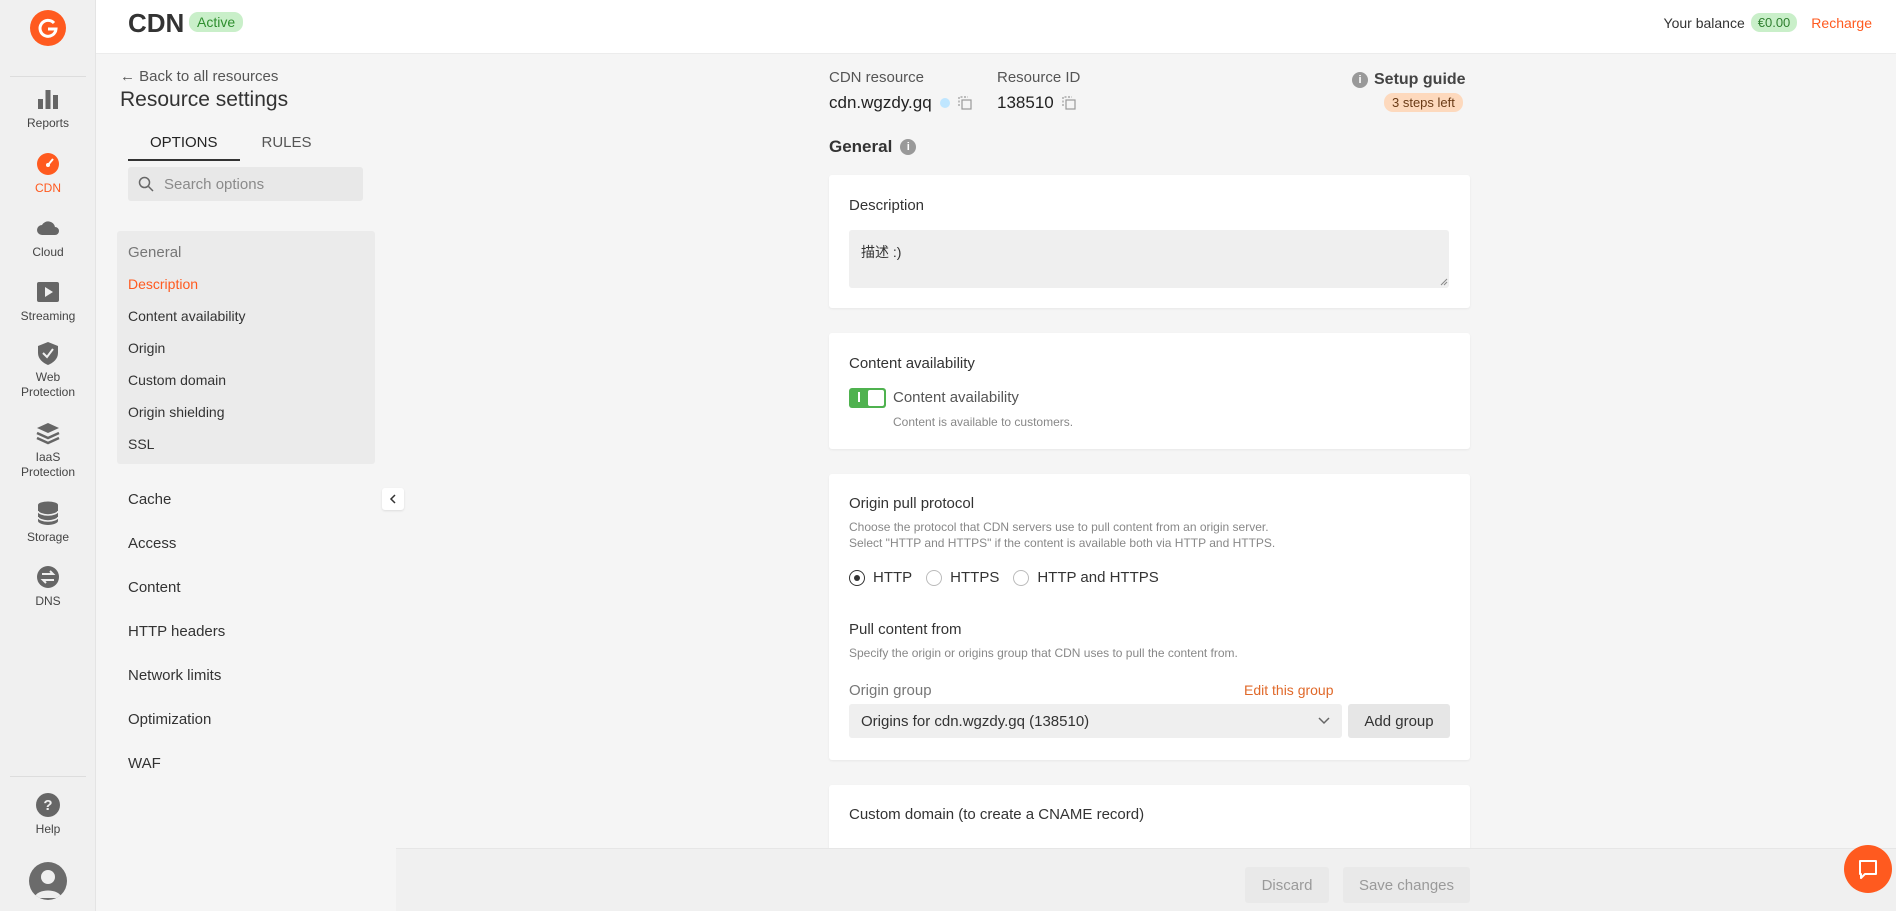  What do you see at coordinates (48, 601) in the screenshot?
I see `nav-label: DNS` at bounding box center [48, 601].